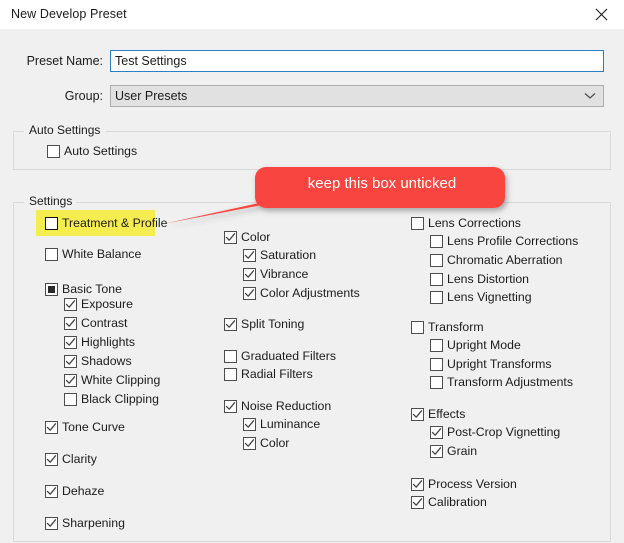  I want to click on checkbox-transform-adjustments: Transform Adjustments, so click(501, 382).